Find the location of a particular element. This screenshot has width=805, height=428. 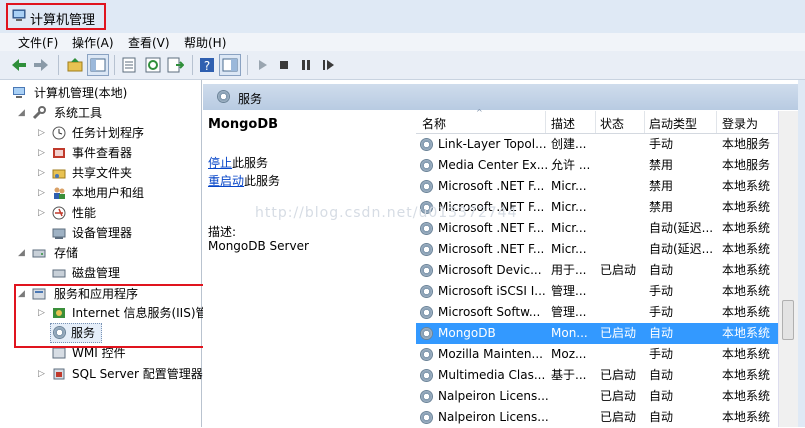

watermark-text: http://blog.csdn.net/u013372744 is located at coordinates (386, 213).